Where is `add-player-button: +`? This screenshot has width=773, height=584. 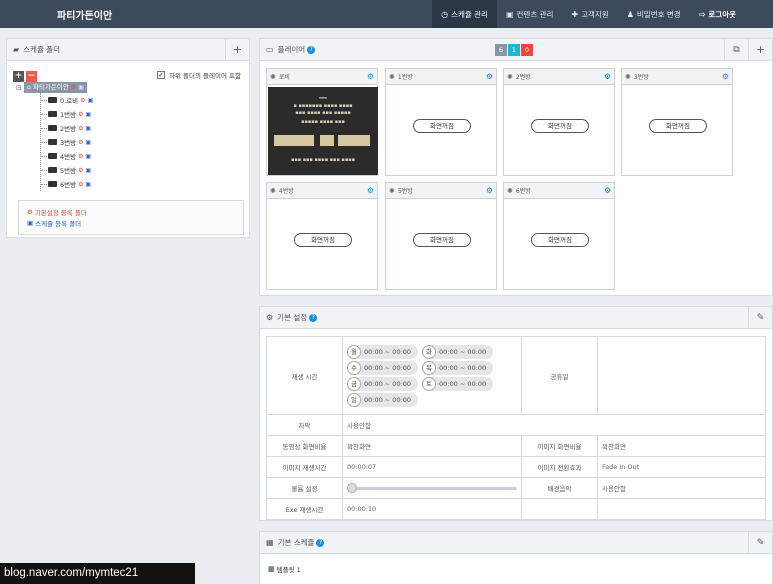
add-player-button: + is located at coordinates (760, 49).